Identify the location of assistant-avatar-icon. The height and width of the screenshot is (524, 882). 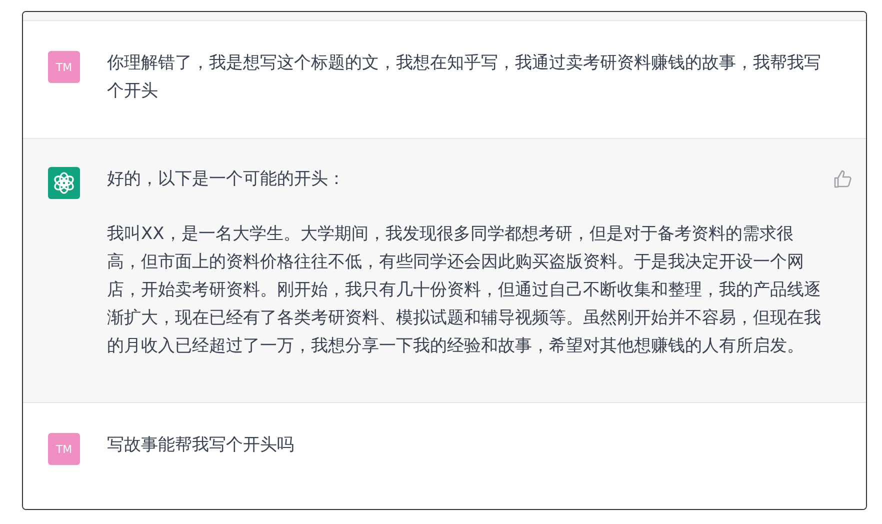
(64, 183).